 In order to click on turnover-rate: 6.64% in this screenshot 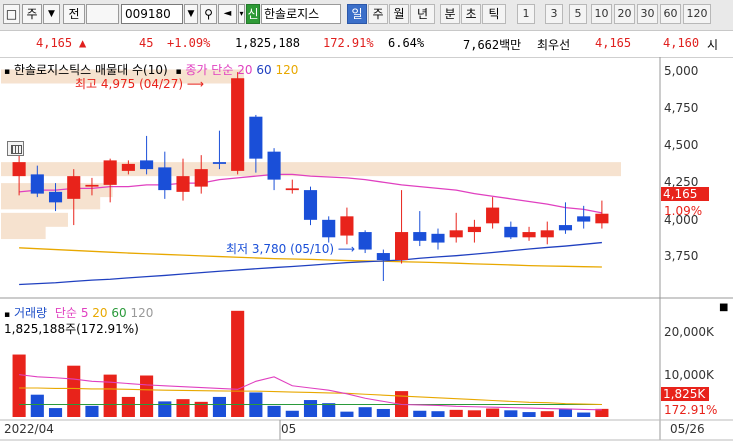, I will do `click(406, 43)`.